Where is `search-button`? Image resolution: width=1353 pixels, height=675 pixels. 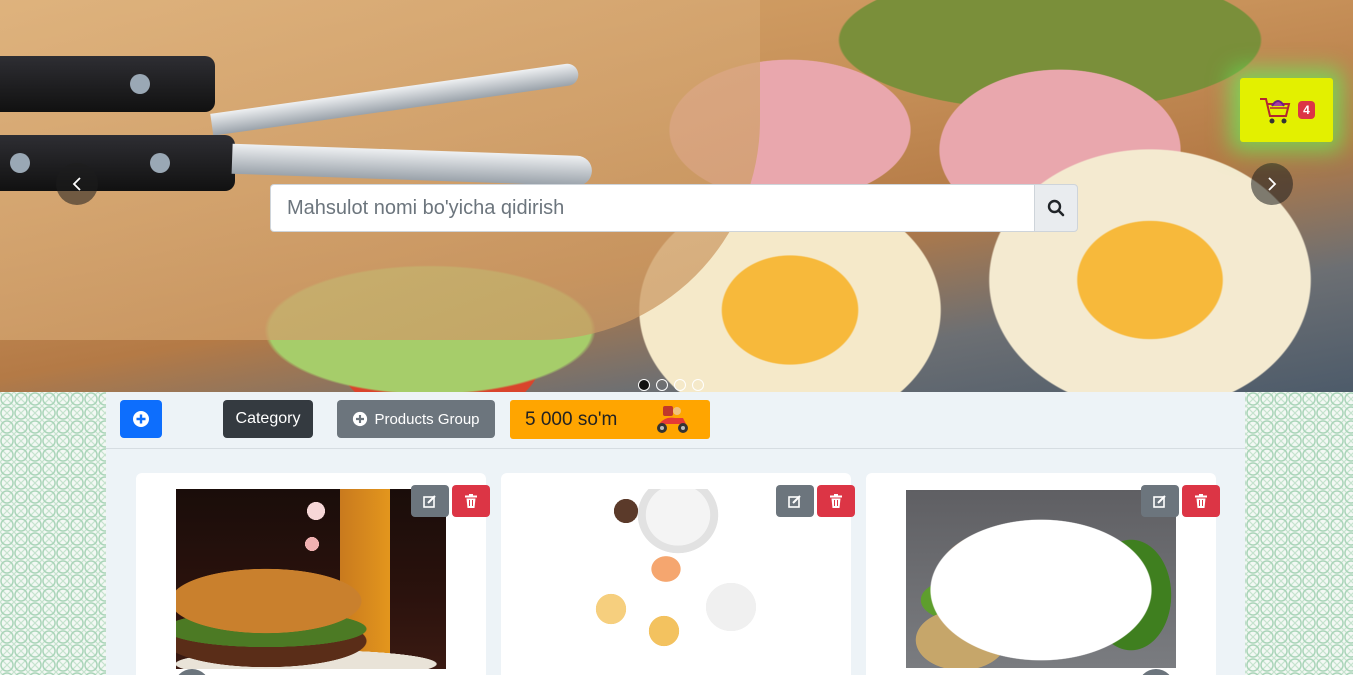 search-button is located at coordinates (1056, 208).